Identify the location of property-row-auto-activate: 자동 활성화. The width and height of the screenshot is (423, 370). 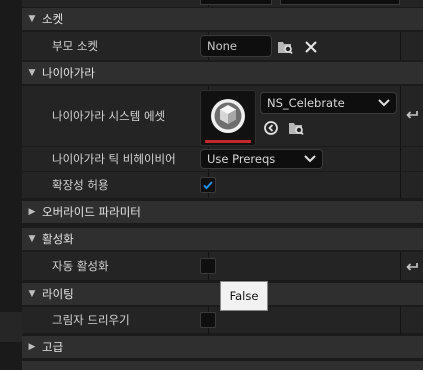
(222, 266).